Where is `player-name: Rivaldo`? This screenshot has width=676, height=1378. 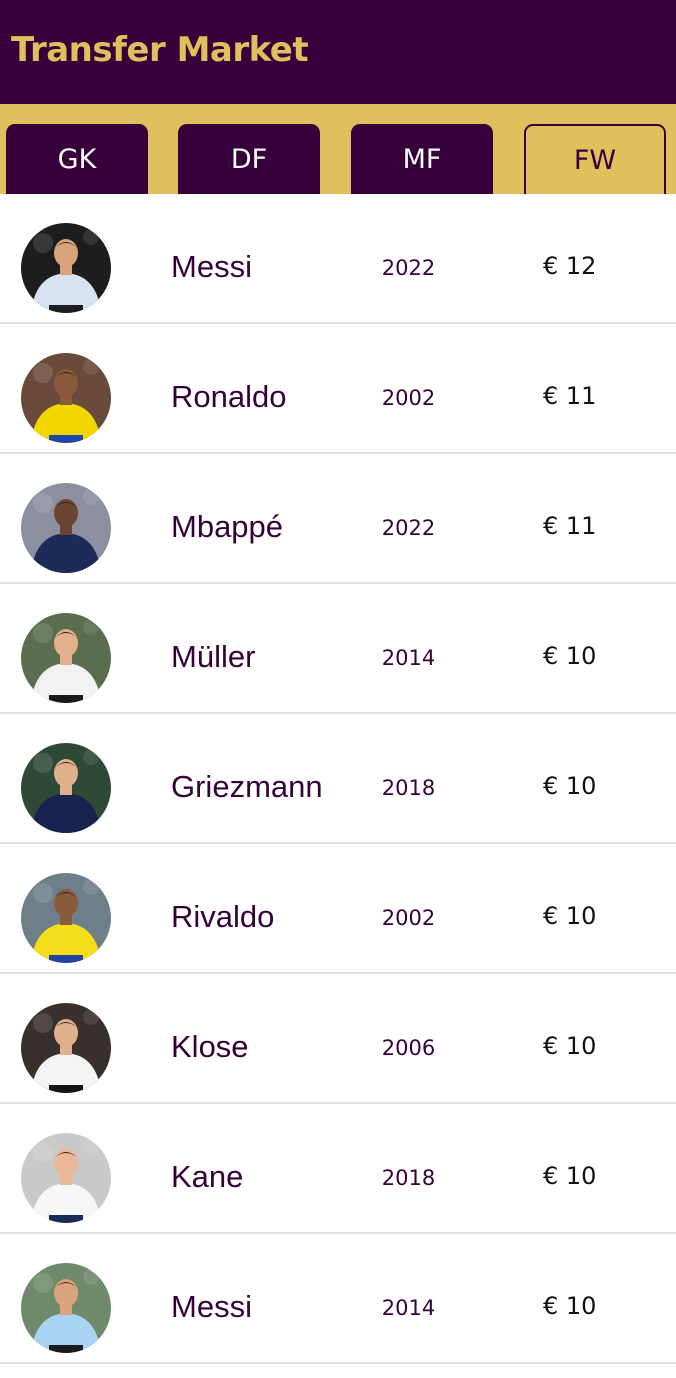
player-name: Rivaldo is located at coordinates (223, 916).